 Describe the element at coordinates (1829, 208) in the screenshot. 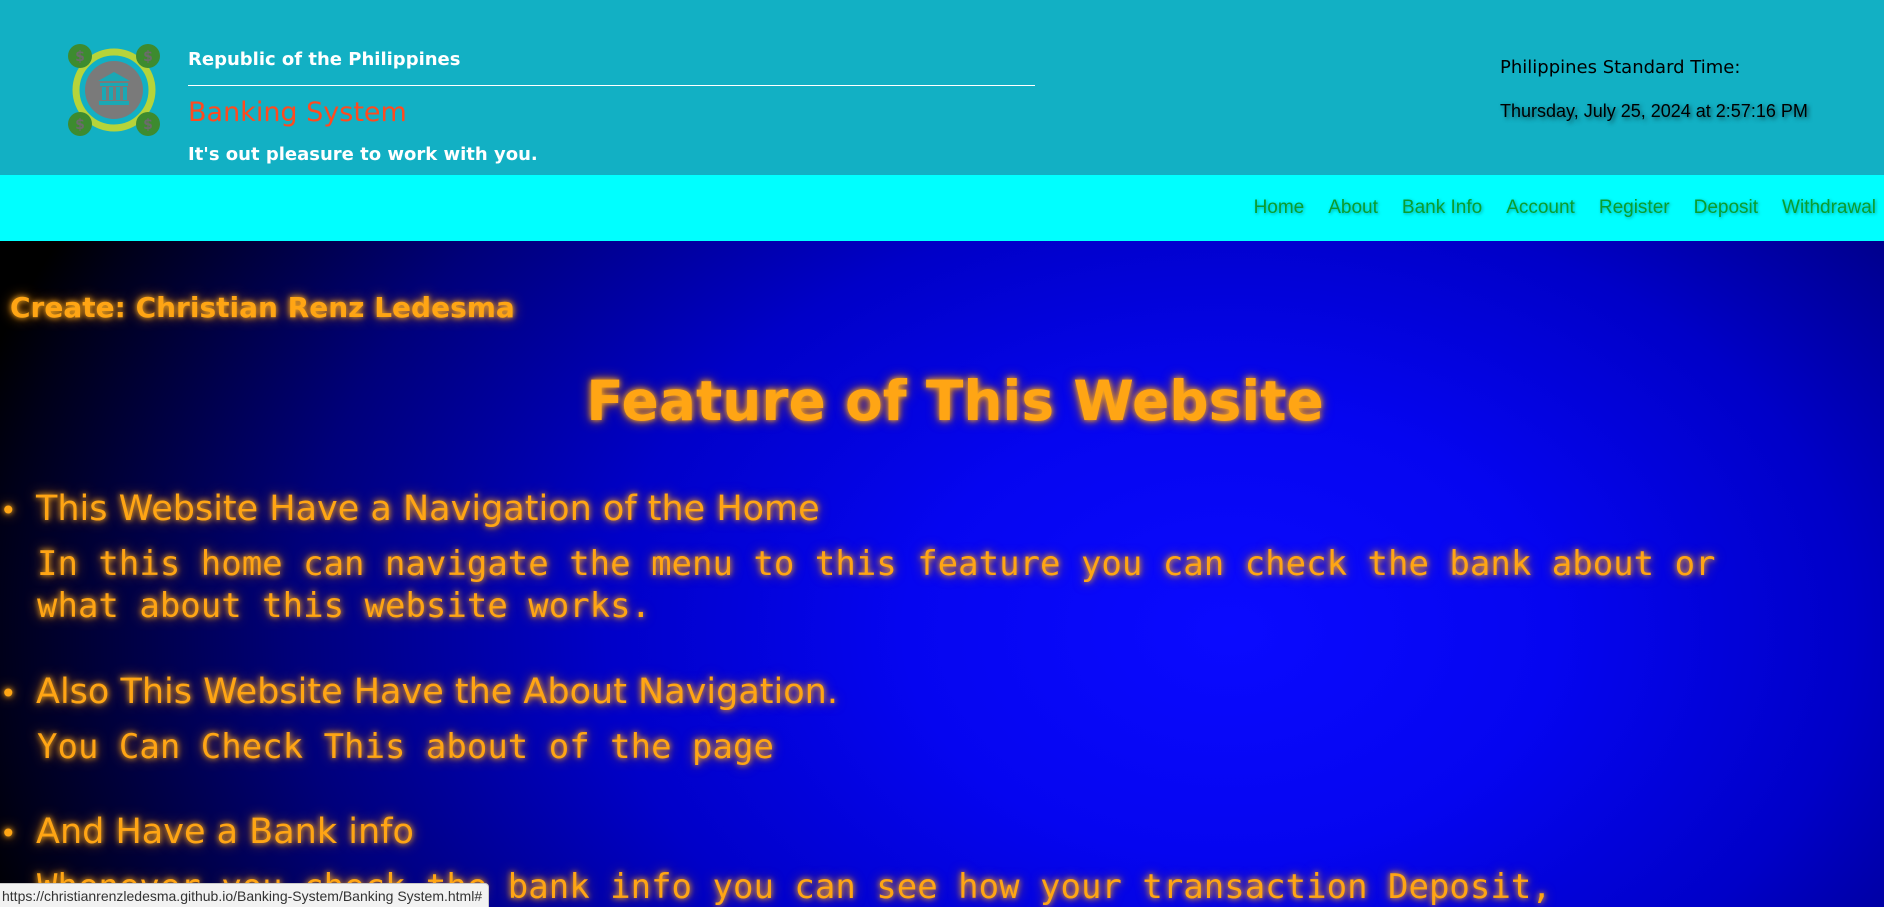

I see `nav-withdrawal: Withdrawal` at that location.